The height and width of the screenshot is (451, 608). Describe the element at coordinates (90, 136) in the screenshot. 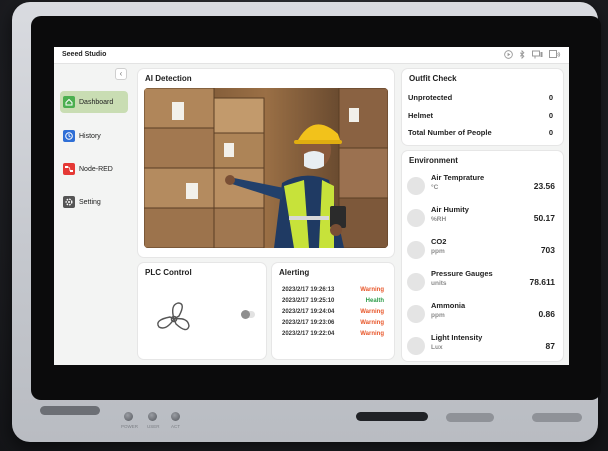

I see `sidebar-item-label: History` at that location.